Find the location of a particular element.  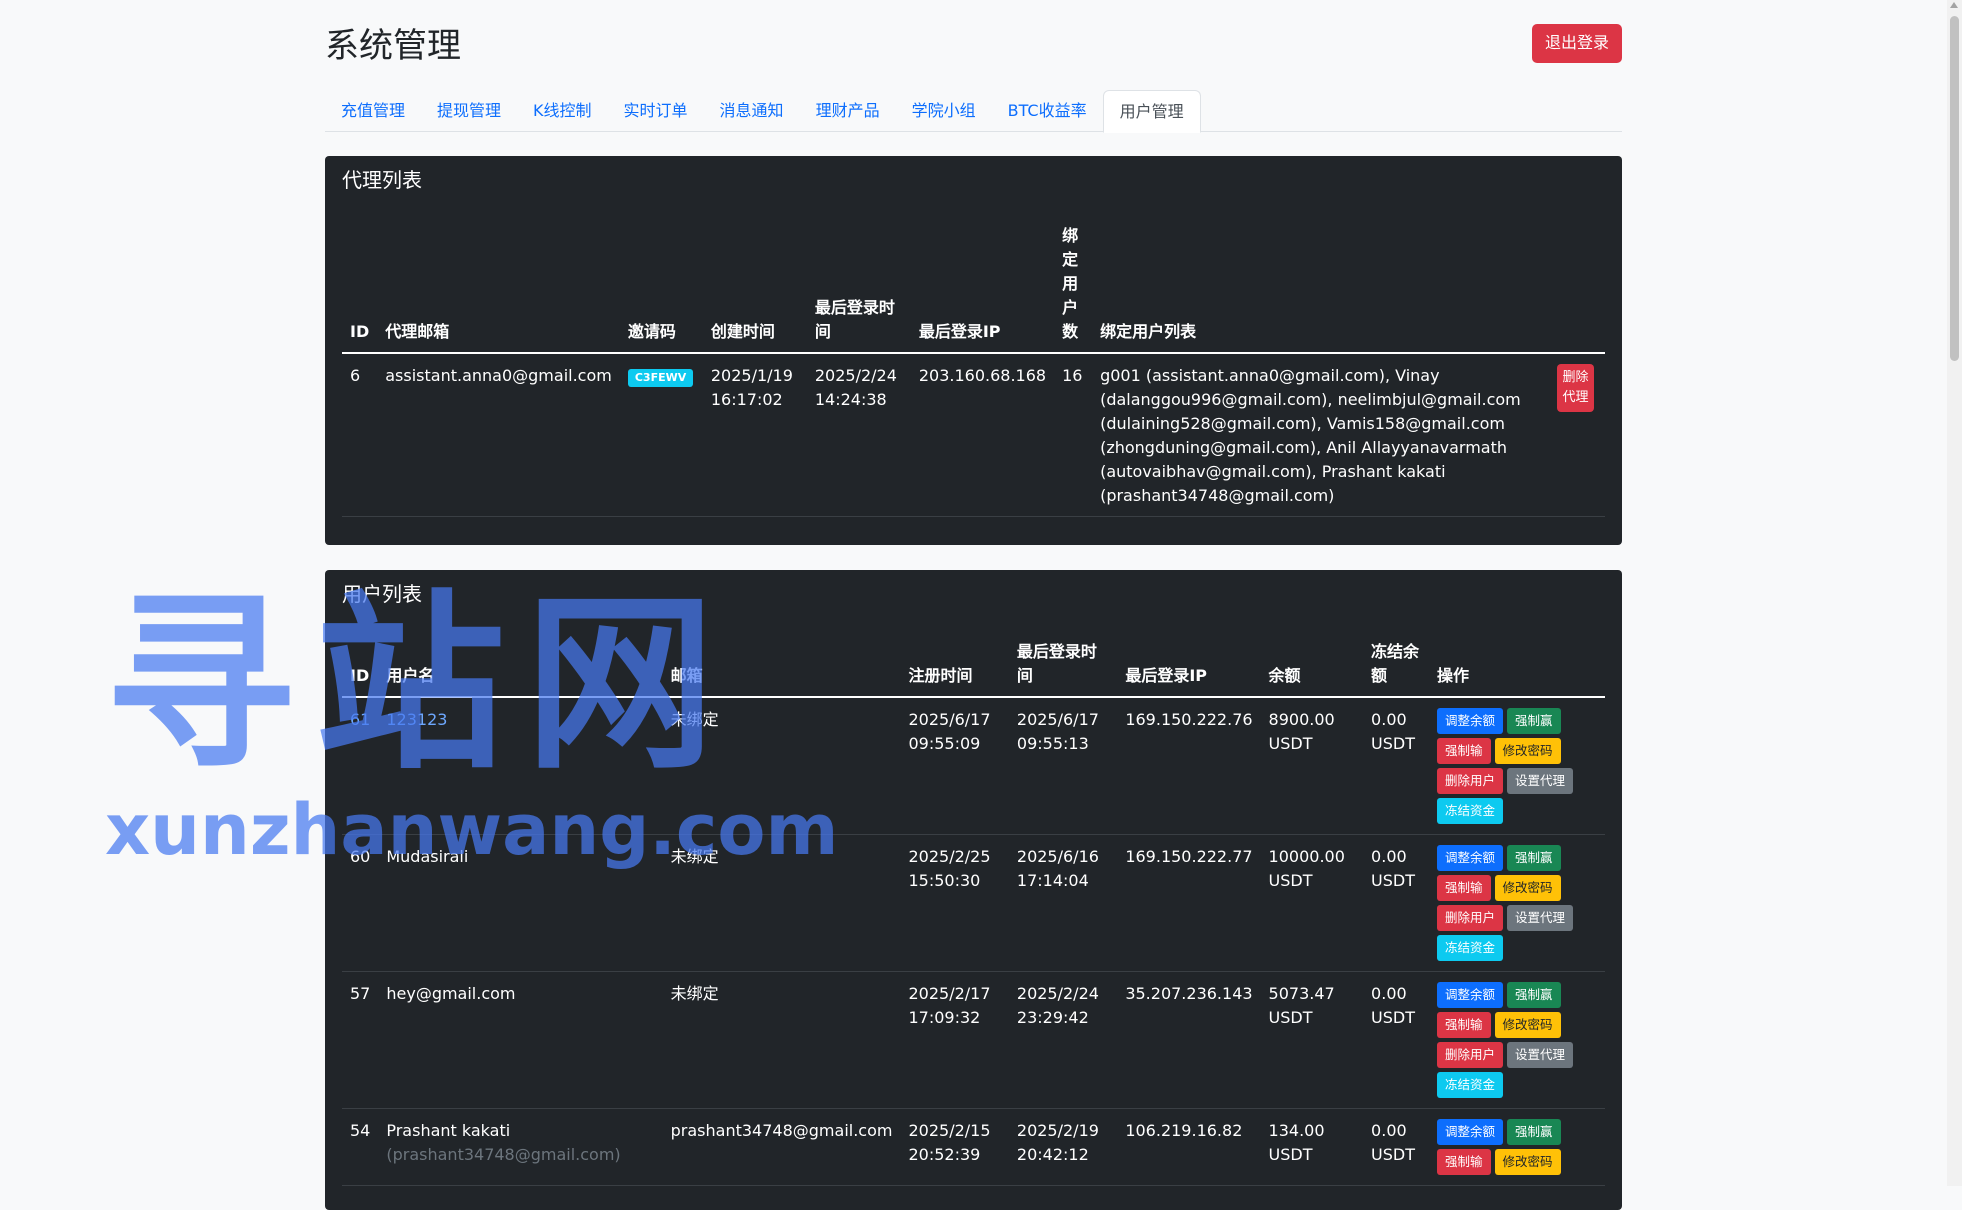

logout-button: 退出登录 is located at coordinates (1576, 43).